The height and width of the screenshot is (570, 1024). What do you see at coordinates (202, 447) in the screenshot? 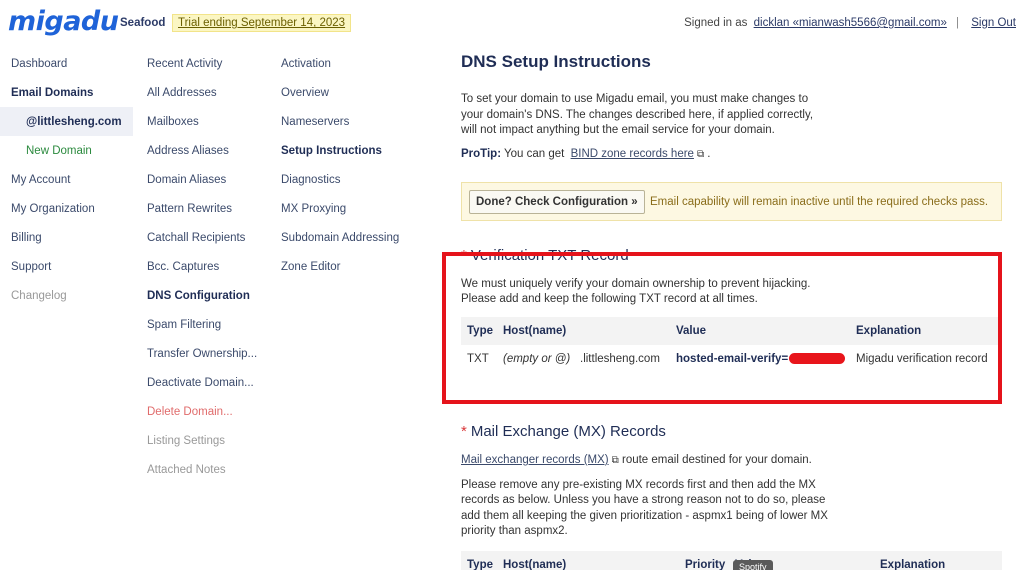
I see `nav-listing-settings: Listing Settings` at bounding box center [202, 447].